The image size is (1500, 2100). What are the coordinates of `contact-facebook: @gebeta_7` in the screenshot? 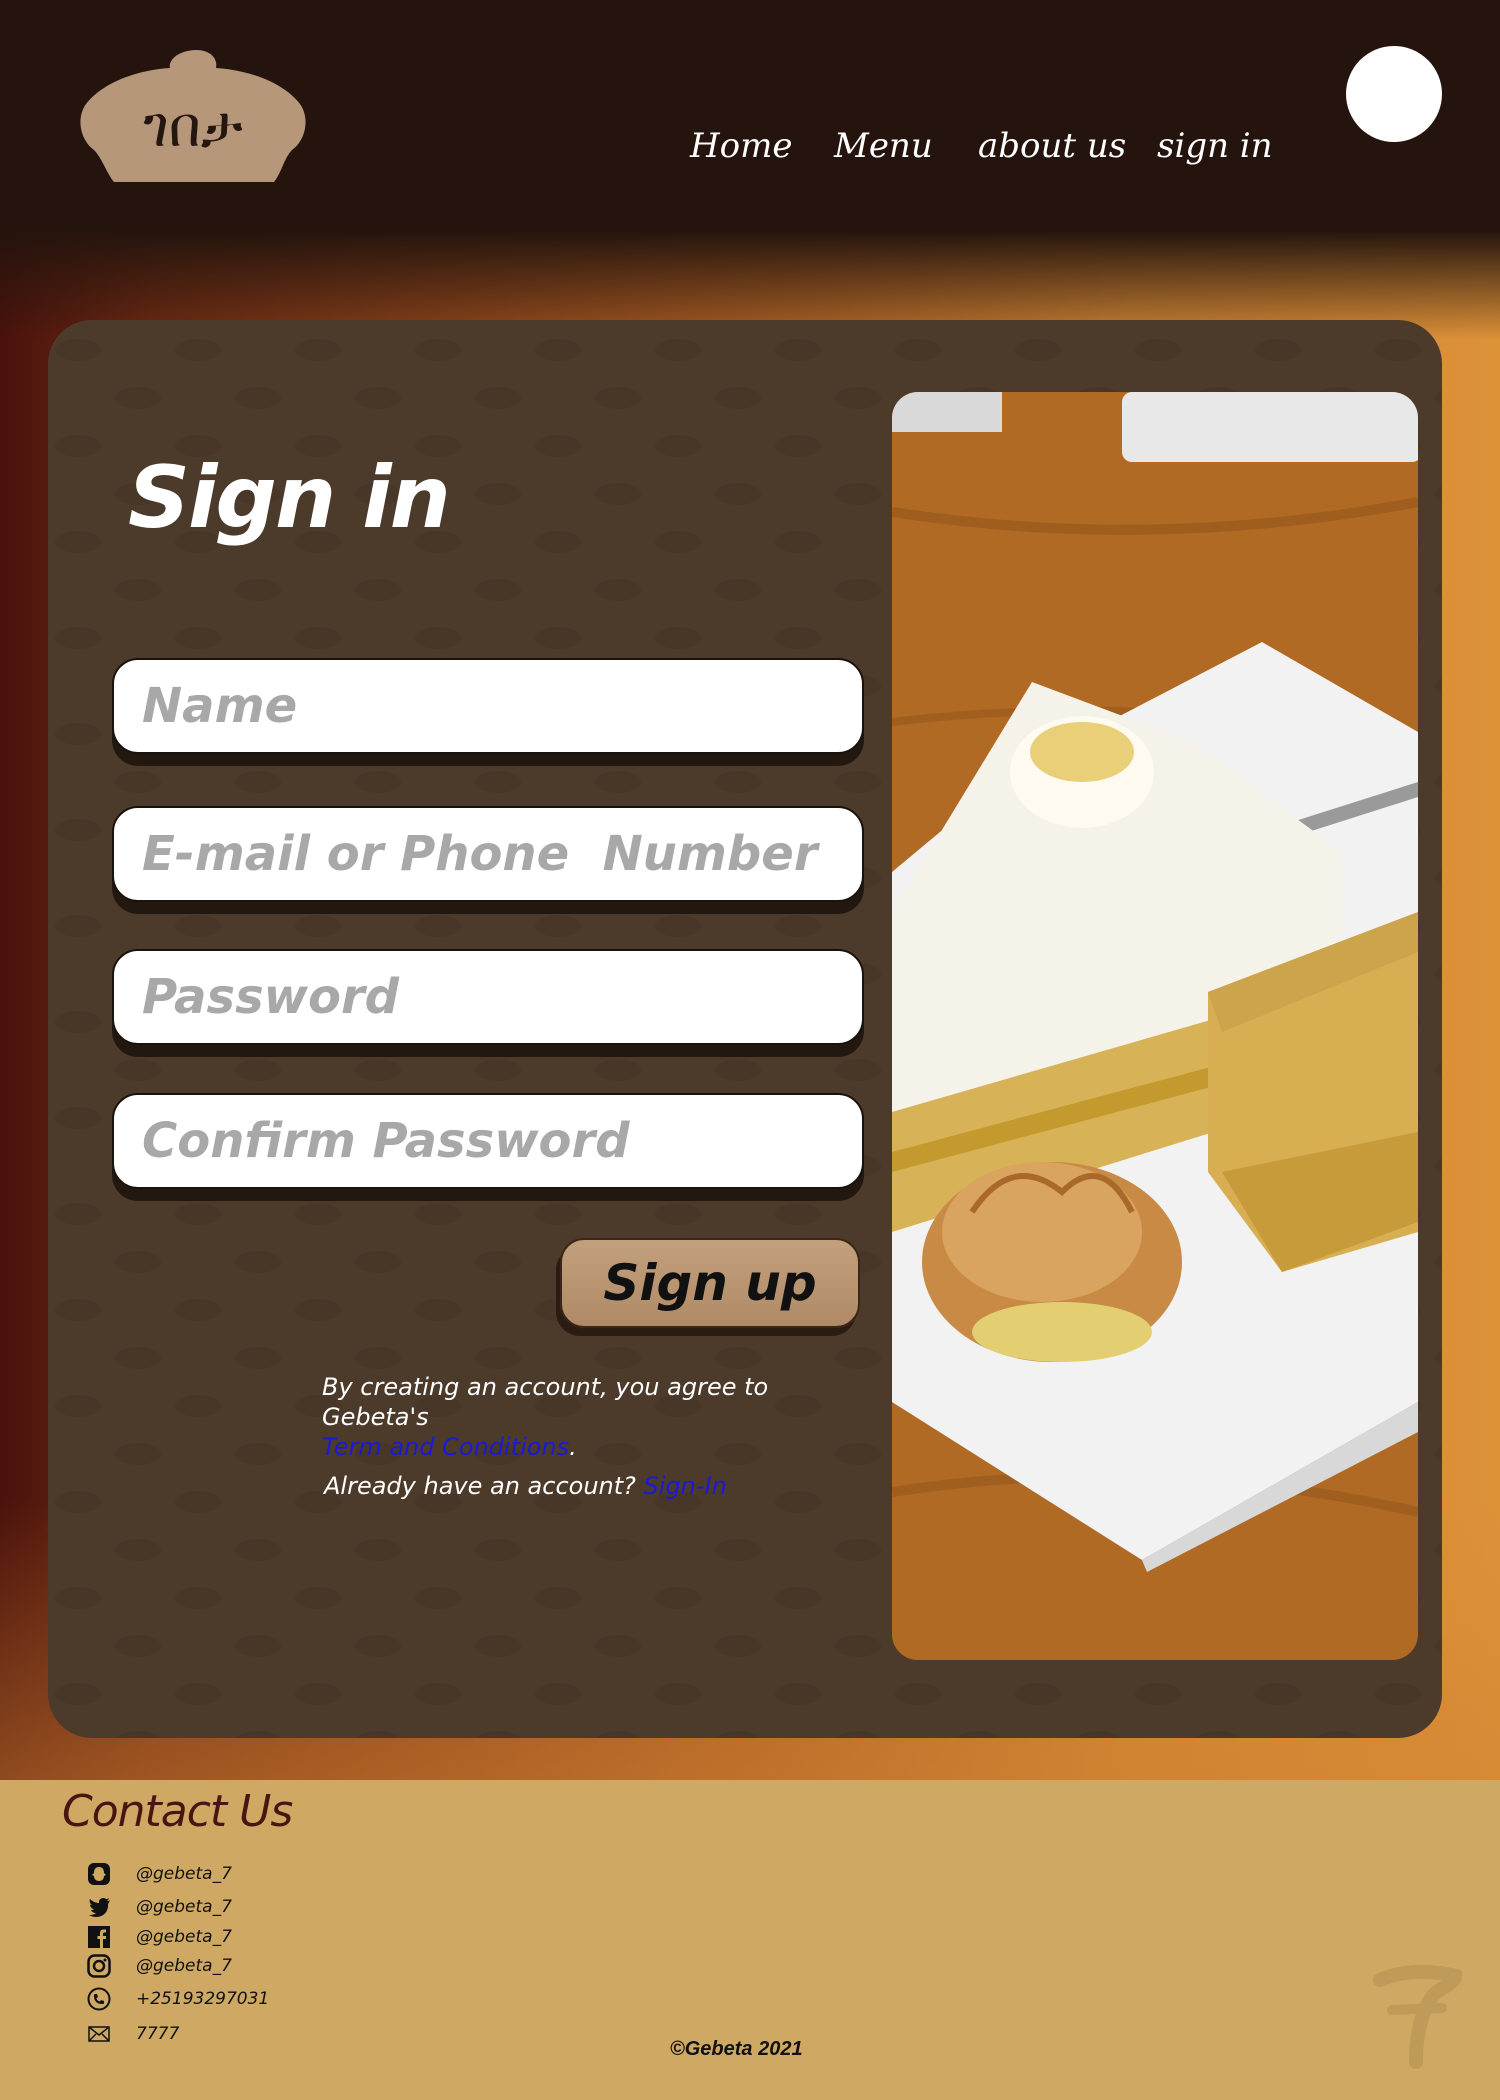 It's located at (159, 1937).